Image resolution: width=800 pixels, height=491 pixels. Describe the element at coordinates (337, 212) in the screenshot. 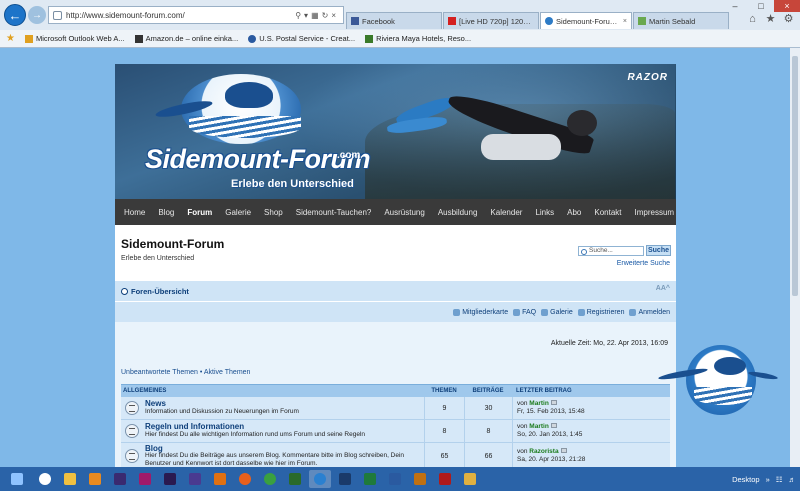

I see `nav-sidemount-tauchen: Sidemount-Tauchen?` at that location.